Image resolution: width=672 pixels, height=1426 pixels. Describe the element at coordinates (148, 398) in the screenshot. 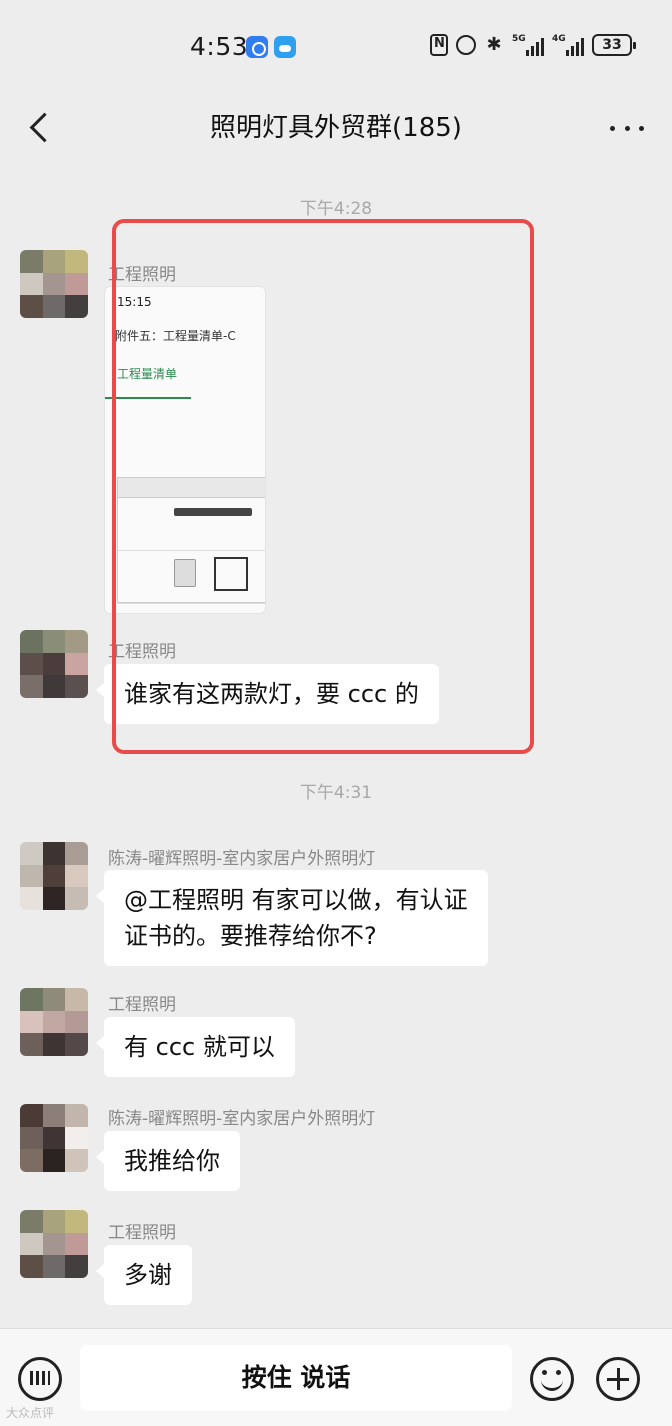

I see `thumbnail-tab-underline` at that location.